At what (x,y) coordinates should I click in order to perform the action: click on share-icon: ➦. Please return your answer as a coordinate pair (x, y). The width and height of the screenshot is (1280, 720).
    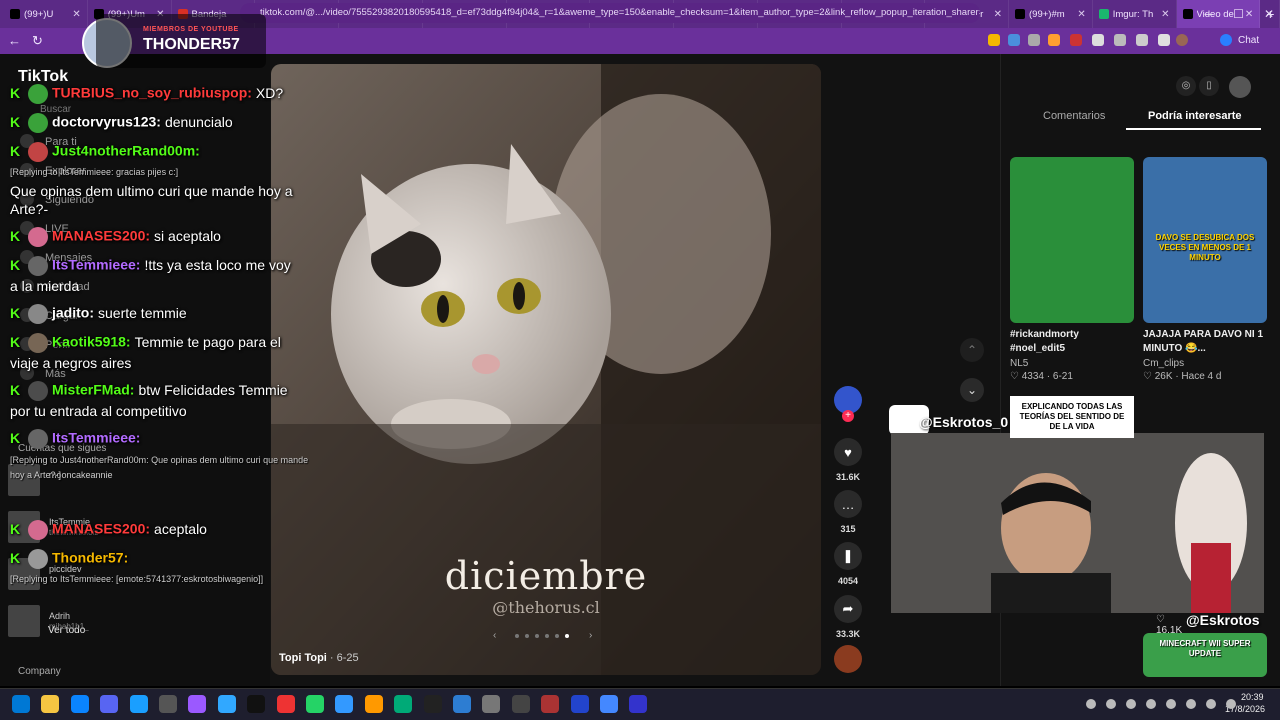
    Looking at the image, I should click on (848, 609).